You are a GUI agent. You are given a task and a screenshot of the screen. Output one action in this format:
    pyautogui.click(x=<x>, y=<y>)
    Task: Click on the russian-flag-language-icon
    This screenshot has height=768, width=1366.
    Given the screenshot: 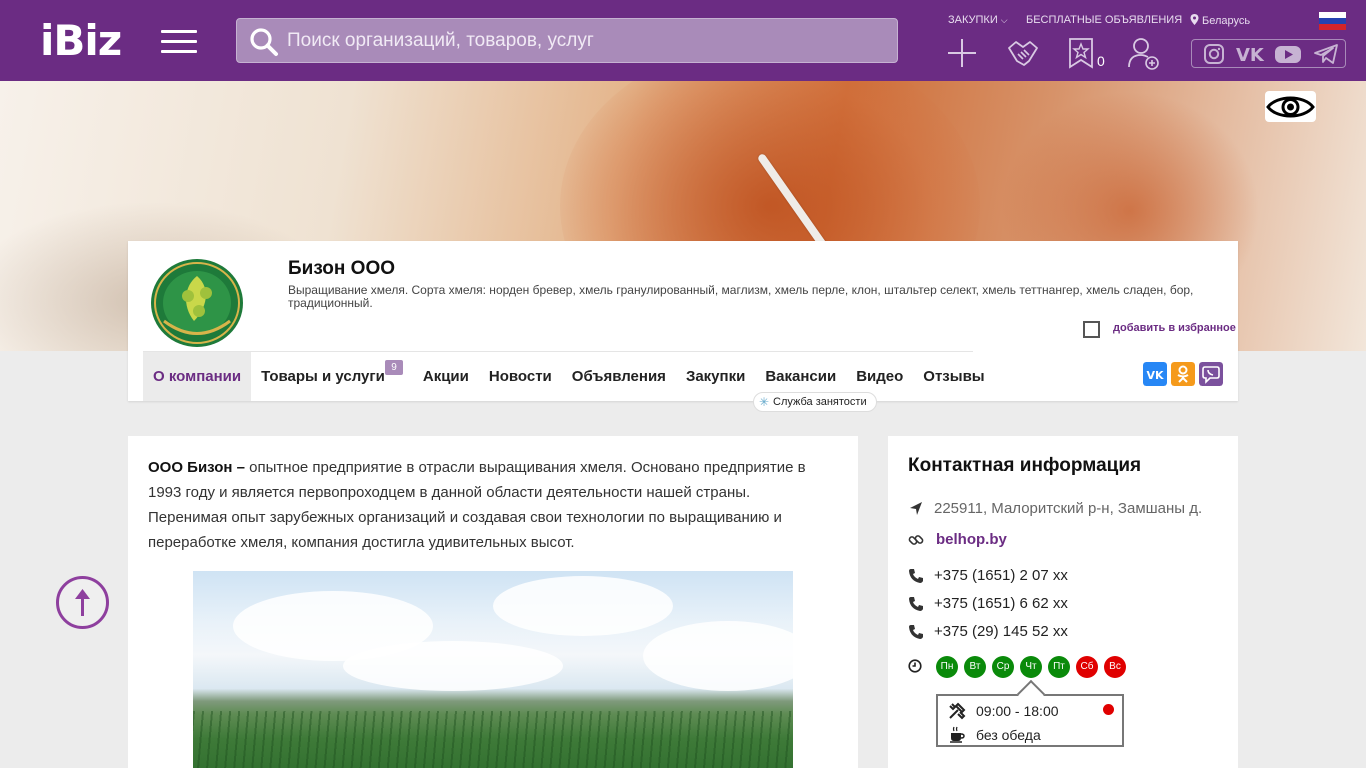 What is the action you would take?
    pyautogui.click(x=1332, y=21)
    